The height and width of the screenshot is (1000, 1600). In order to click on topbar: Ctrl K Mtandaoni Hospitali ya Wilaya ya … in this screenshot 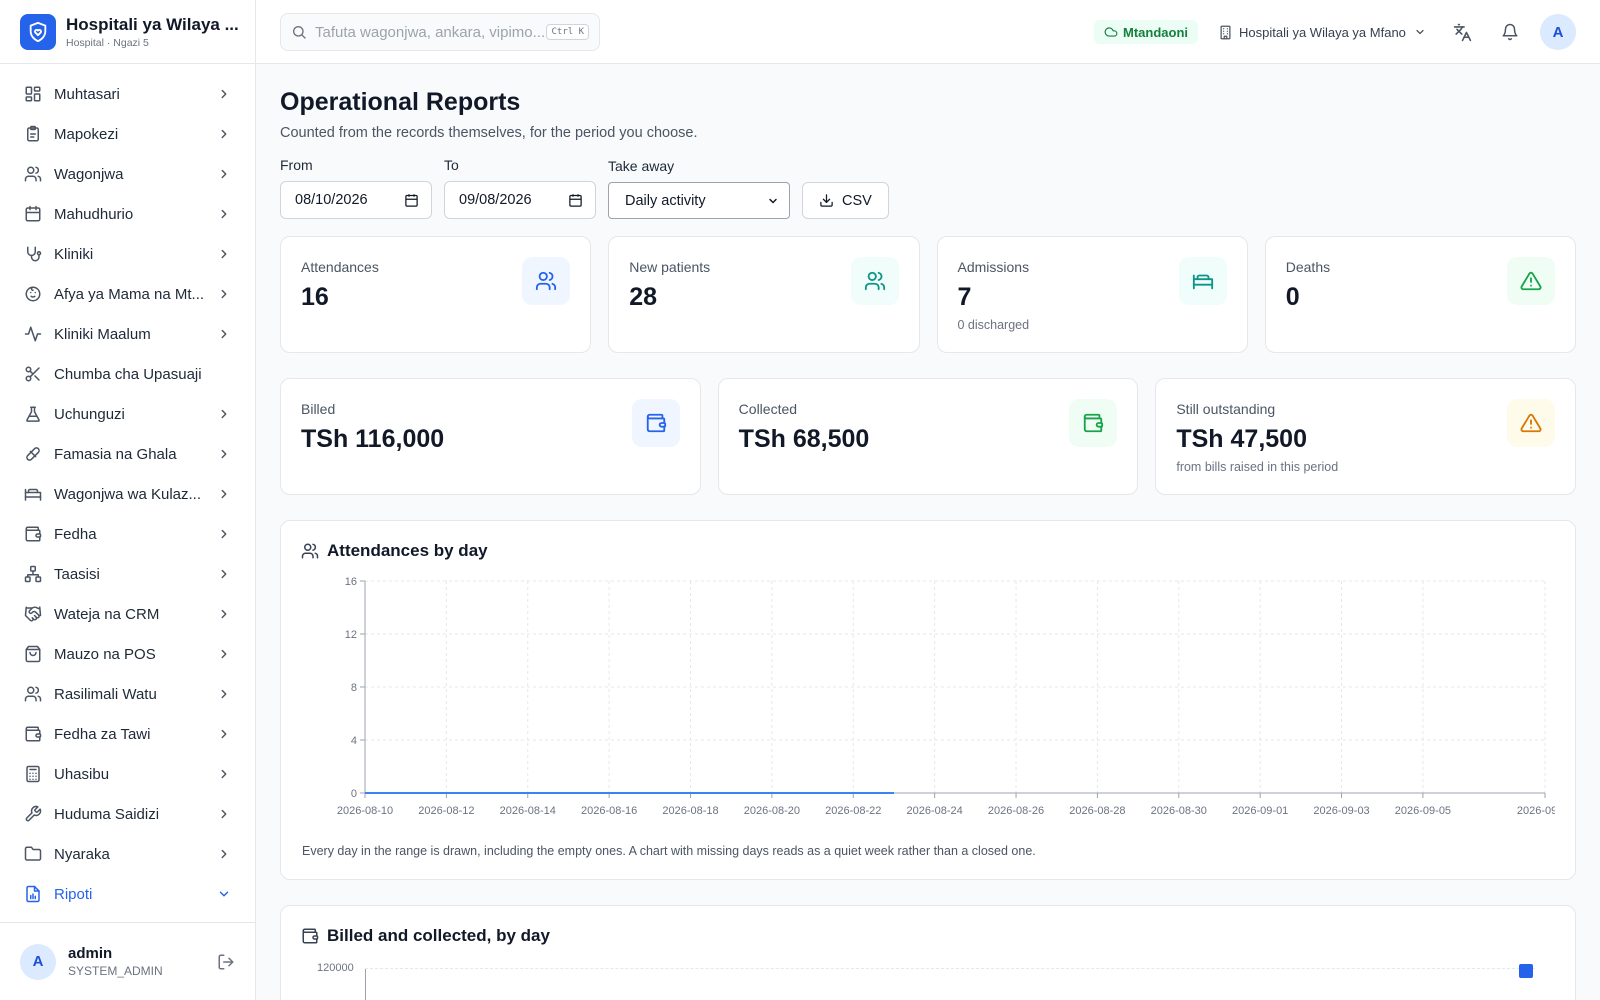, I will do `click(928, 32)`.